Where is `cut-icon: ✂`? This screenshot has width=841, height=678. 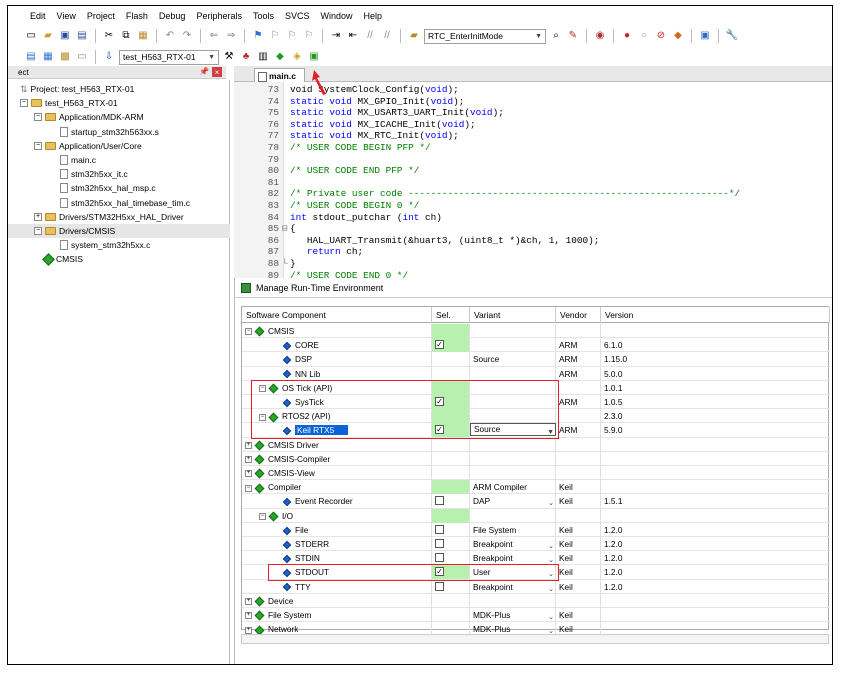 cut-icon: ✂ is located at coordinates (109, 36).